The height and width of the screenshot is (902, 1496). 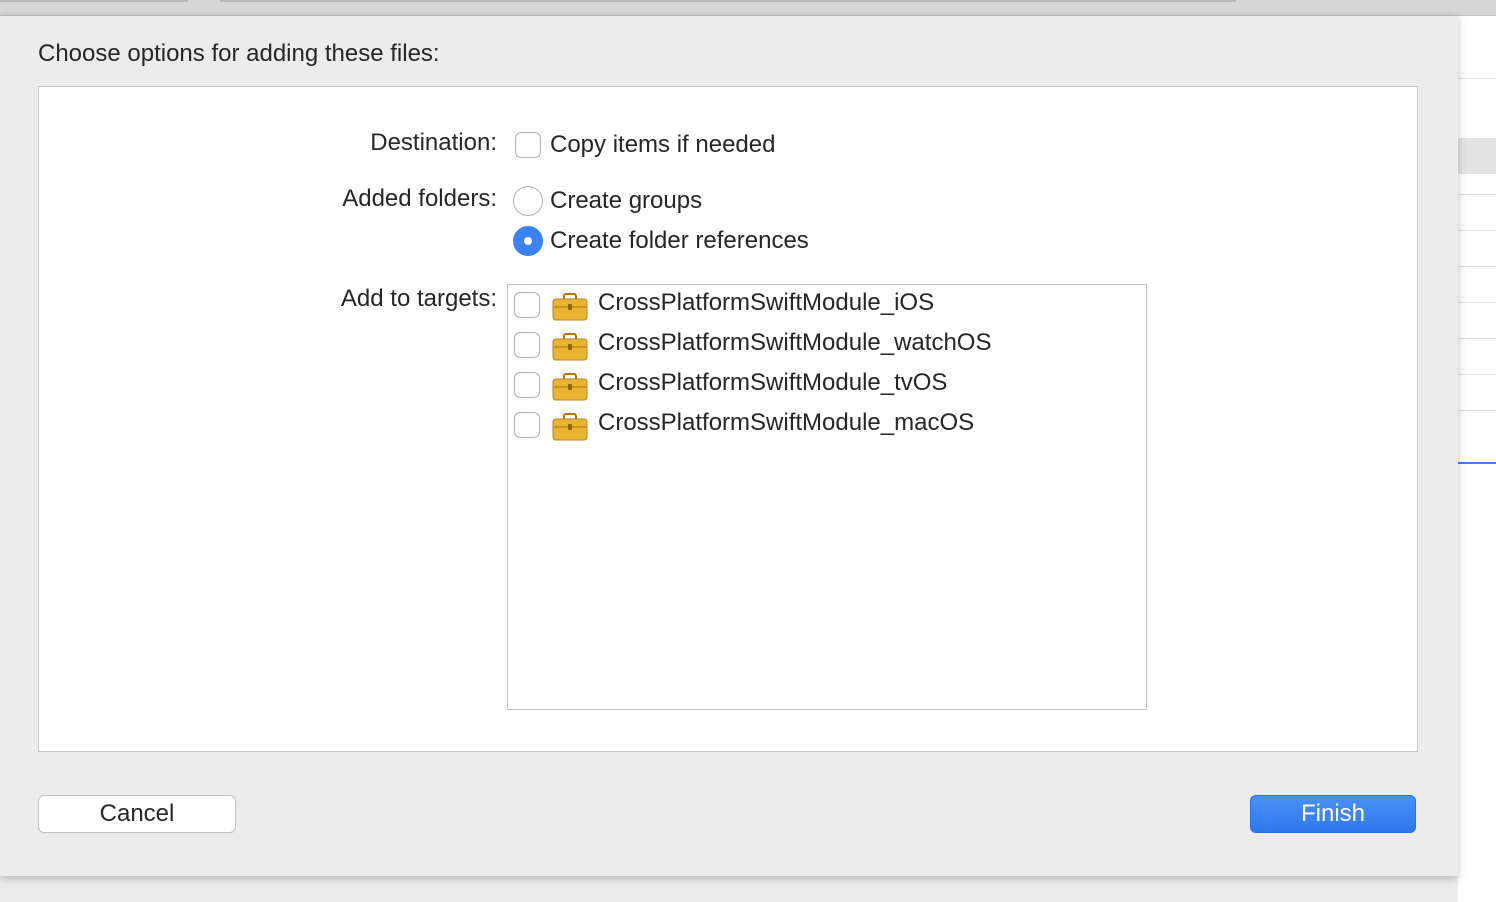 What do you see at coordinates (527, 305) in the screenshot?
I see `target-checkbox-ios` at bounding box center [527, 305].